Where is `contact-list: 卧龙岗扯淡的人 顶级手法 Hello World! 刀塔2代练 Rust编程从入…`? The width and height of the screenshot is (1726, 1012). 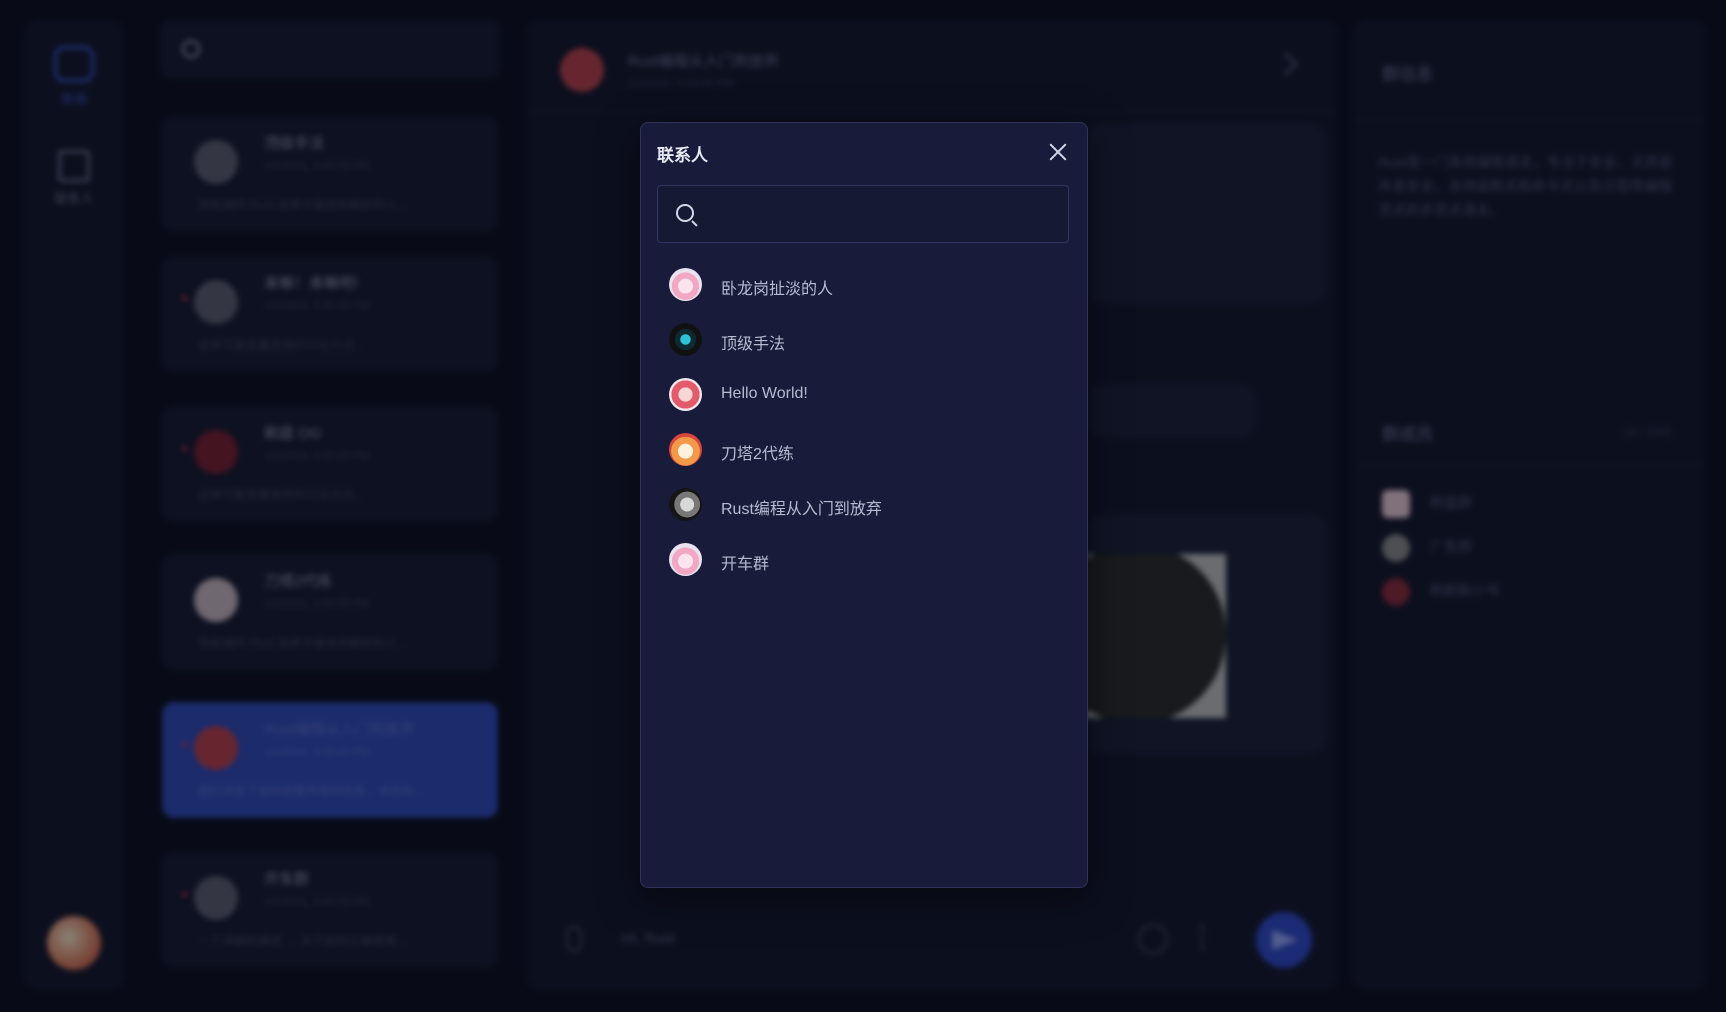 contact-list: 卧龙岗扯淡的人 顶级手法 Hello World! 刀塔2代练 Rust编程从入… is located at coordinates (864, 422).